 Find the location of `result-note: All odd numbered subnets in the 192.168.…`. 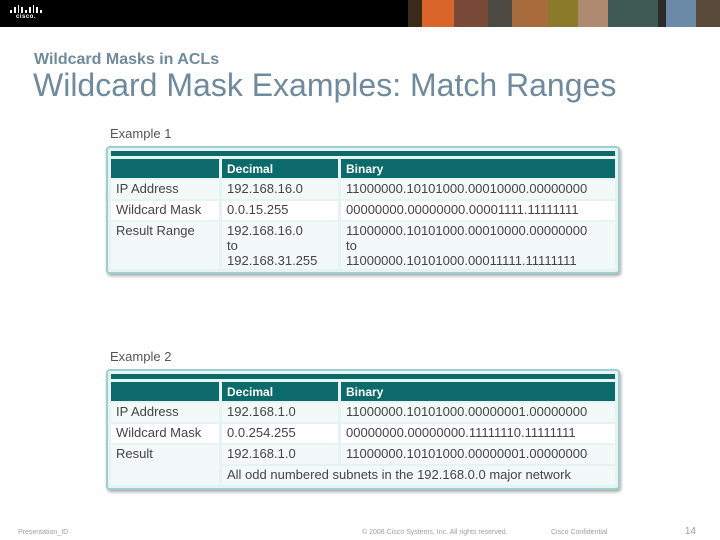

result-note: All odd numbered subnets in the 192.168.… is located at coordinates (418, 475).